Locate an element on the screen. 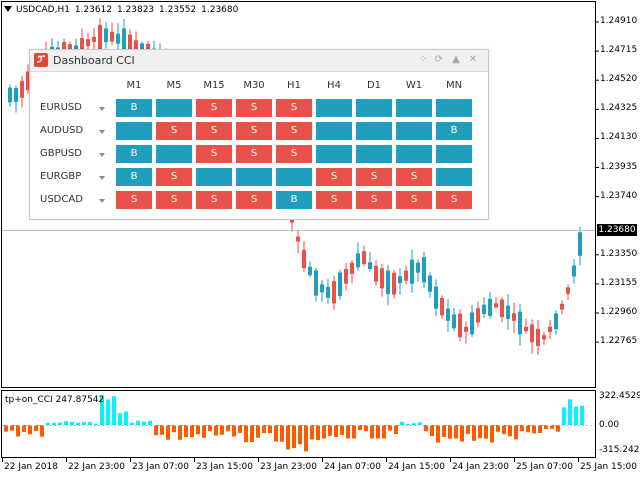 Image resolution: width=640 pixels, height=480 pixels. timeframe-header-mn: MN is located at coordinates (454, 85).